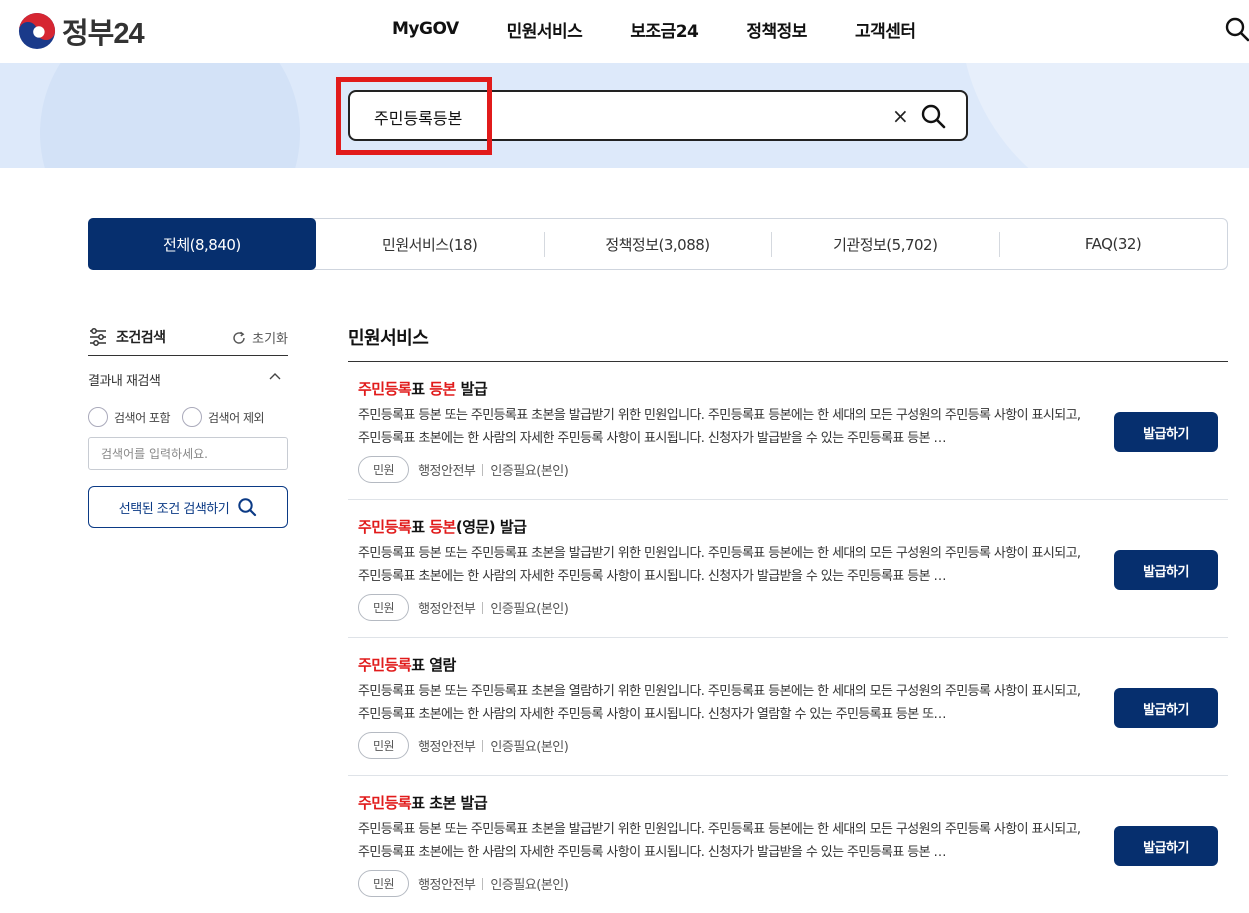 Image resolution: width=1249 pixels, height=913 pixels. I want to click on title-text: 표 열람, so click(433, 665).